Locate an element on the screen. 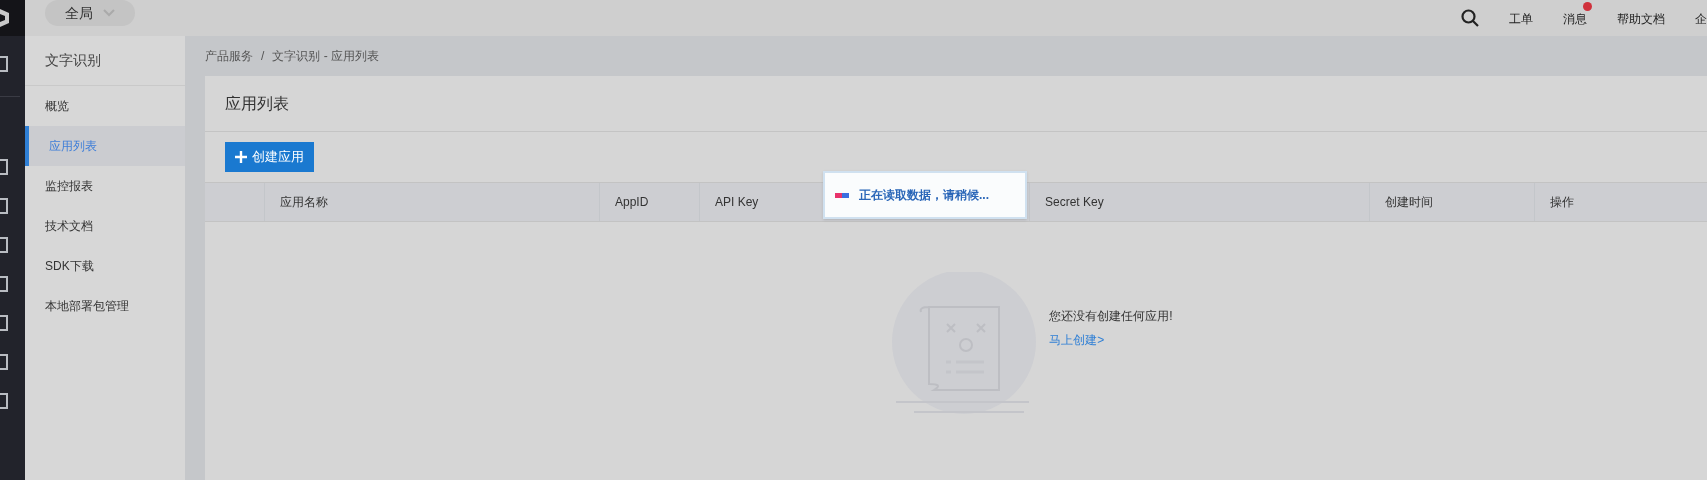  plus-icon is located at coordinates (241, 157).